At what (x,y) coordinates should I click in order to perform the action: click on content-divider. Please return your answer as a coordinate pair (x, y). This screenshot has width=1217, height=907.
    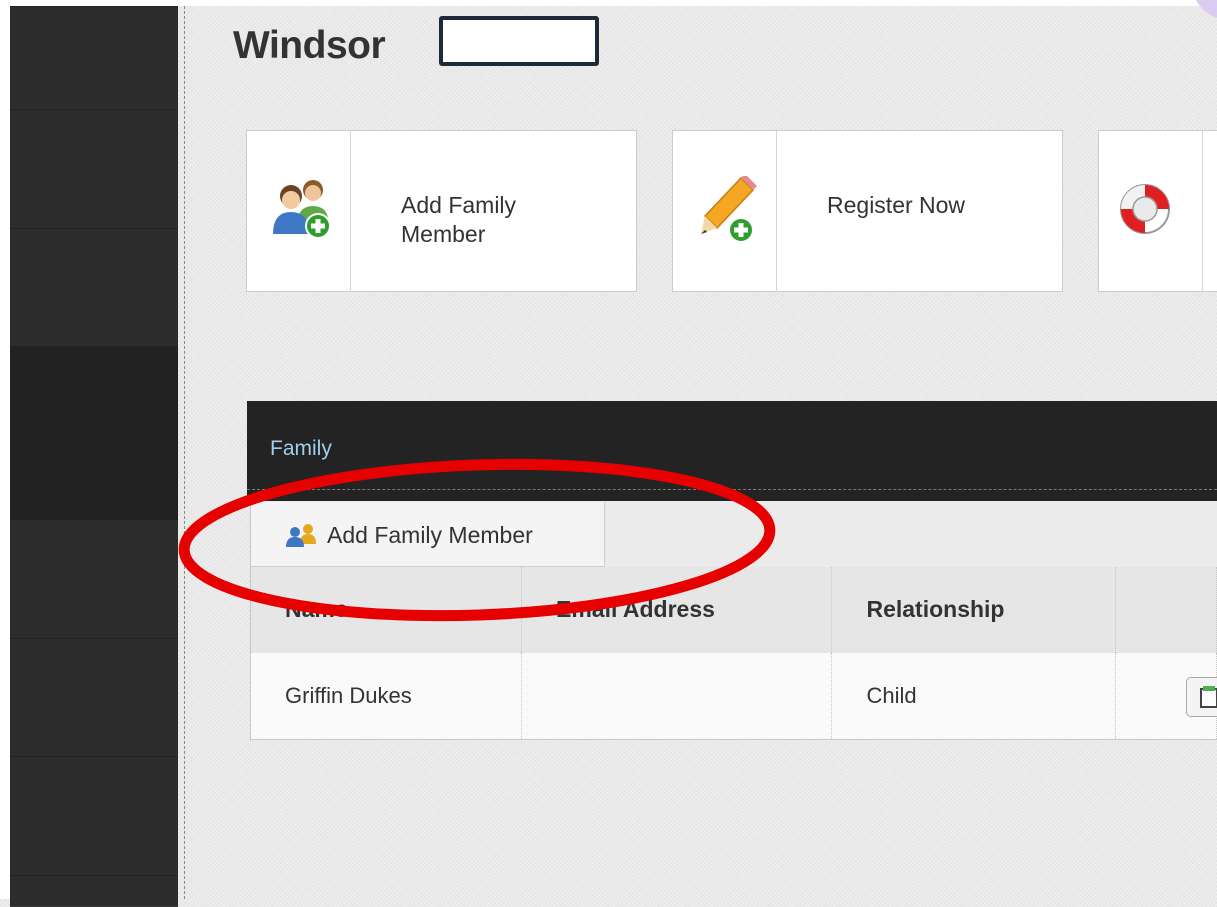
    Looking at the image, I should click on (184, 452).